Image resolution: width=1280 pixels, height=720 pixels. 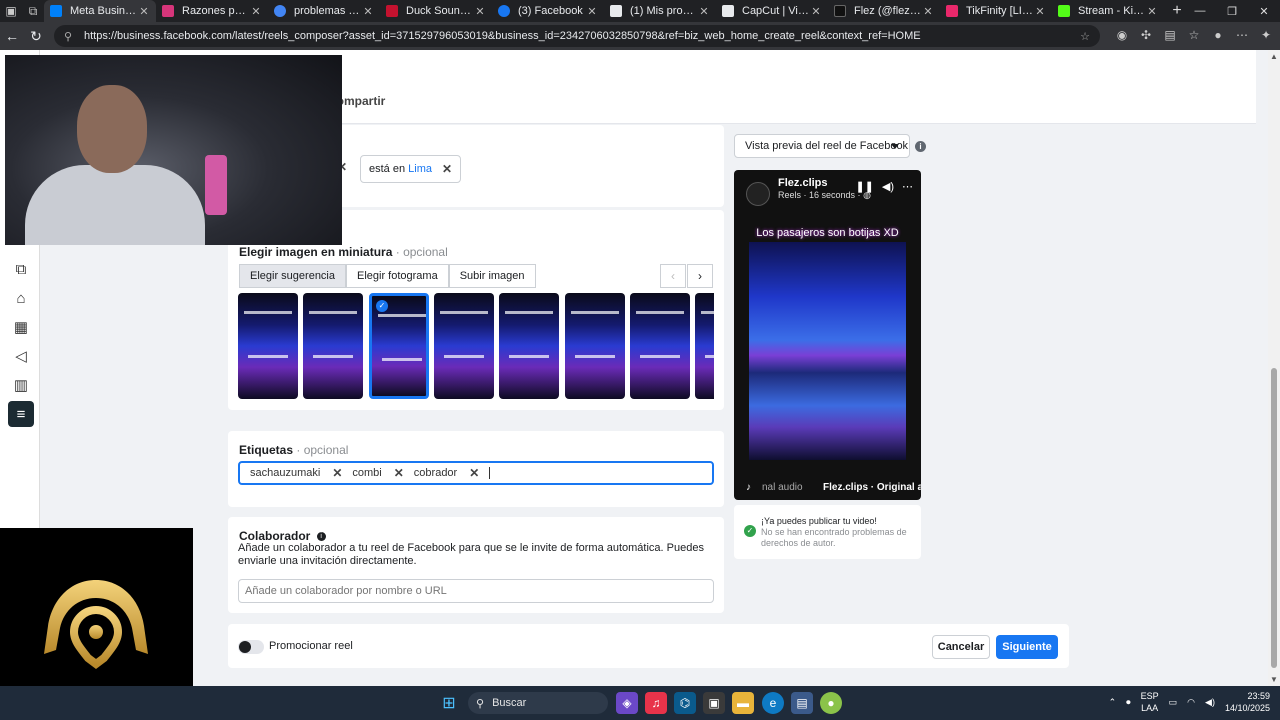 I want to click on bookmark-star-icon: ☆, so click(x=1085, y=36).